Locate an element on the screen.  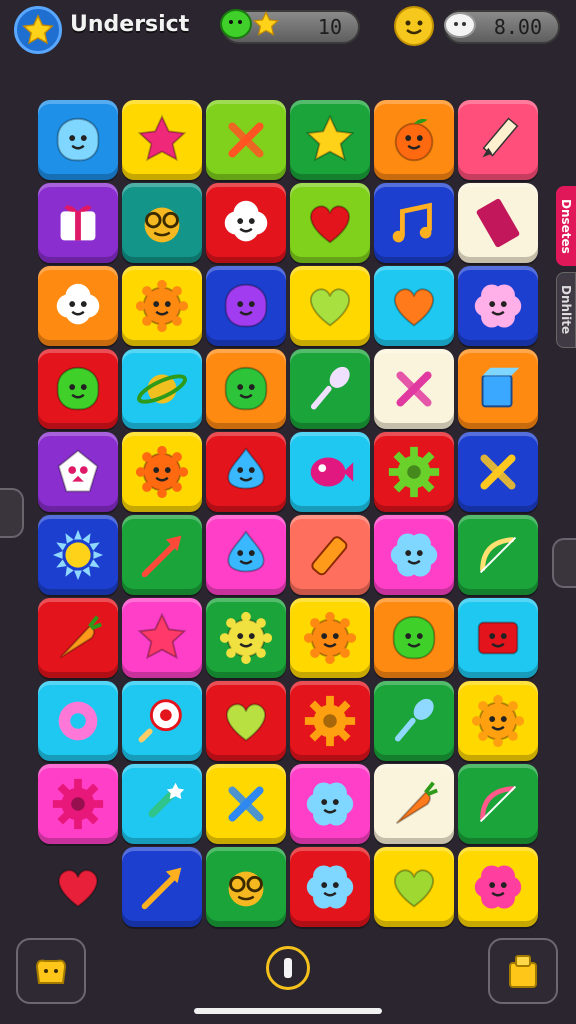
gem-face-icon is located at coordinates (78, 471).